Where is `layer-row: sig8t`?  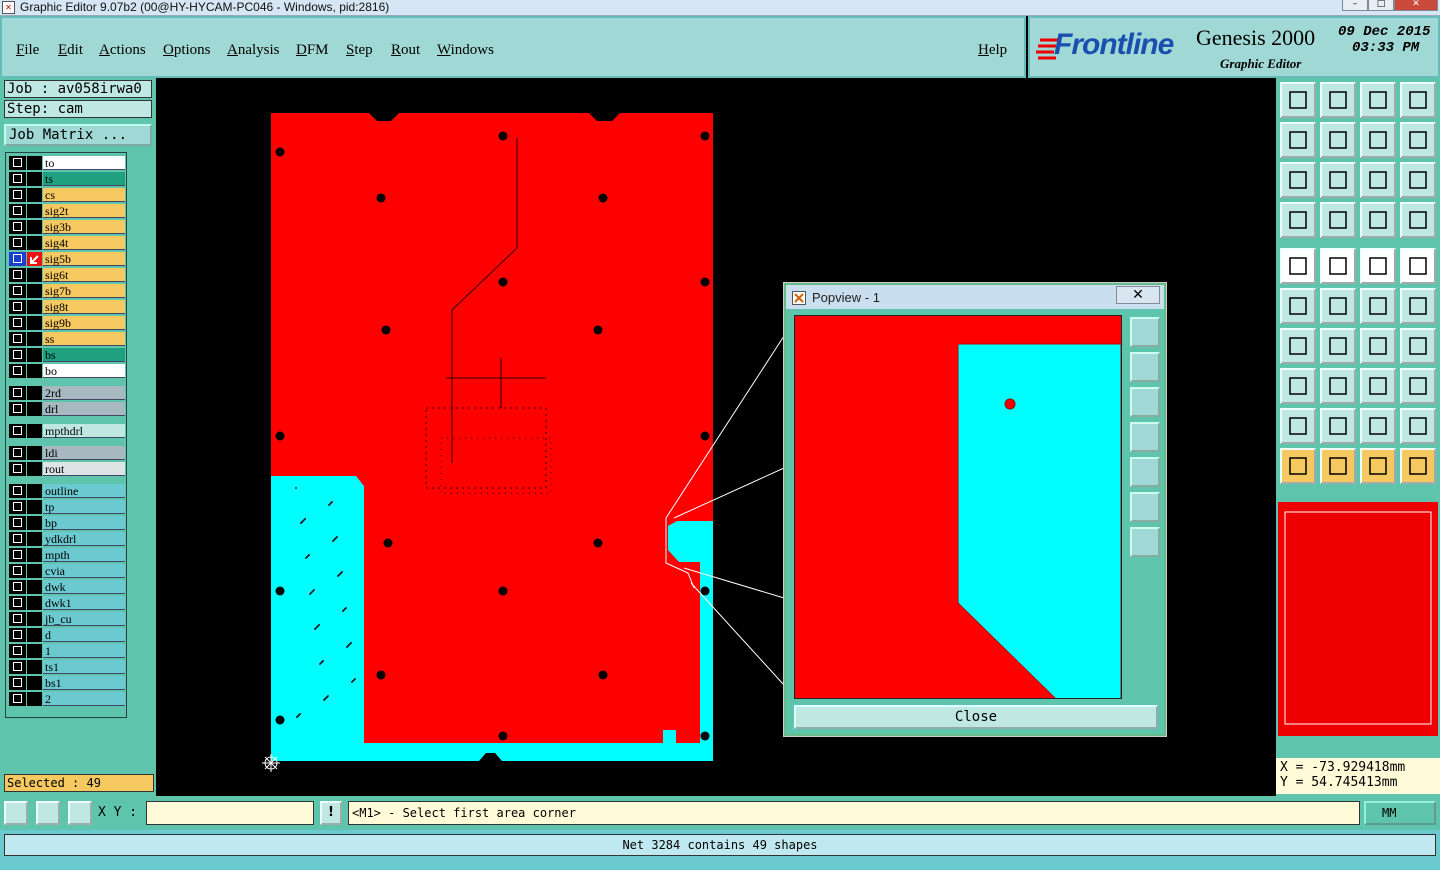
layer-row: sig8t is located at coordinates (67, 307).